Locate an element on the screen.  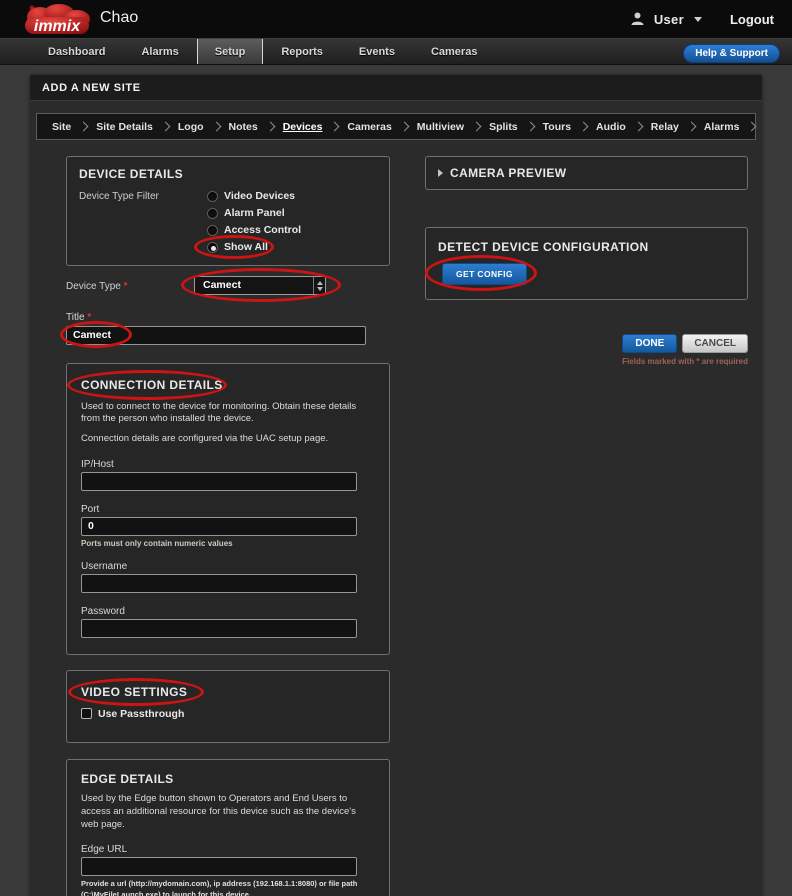
radio-access-control: Access Control is located at coordinates (254, 230).